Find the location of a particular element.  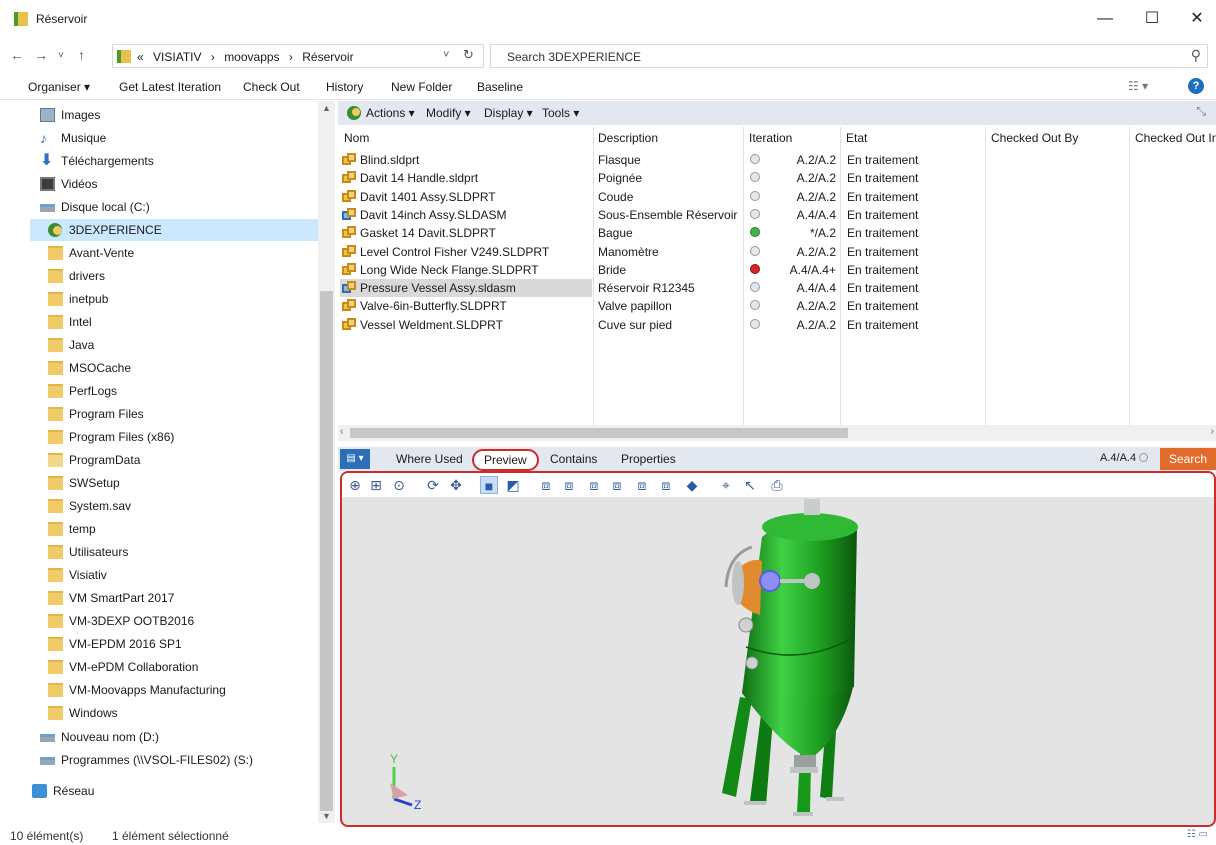

sidebar-item-system-sav: System.sav is located at coordinates (159, 506).